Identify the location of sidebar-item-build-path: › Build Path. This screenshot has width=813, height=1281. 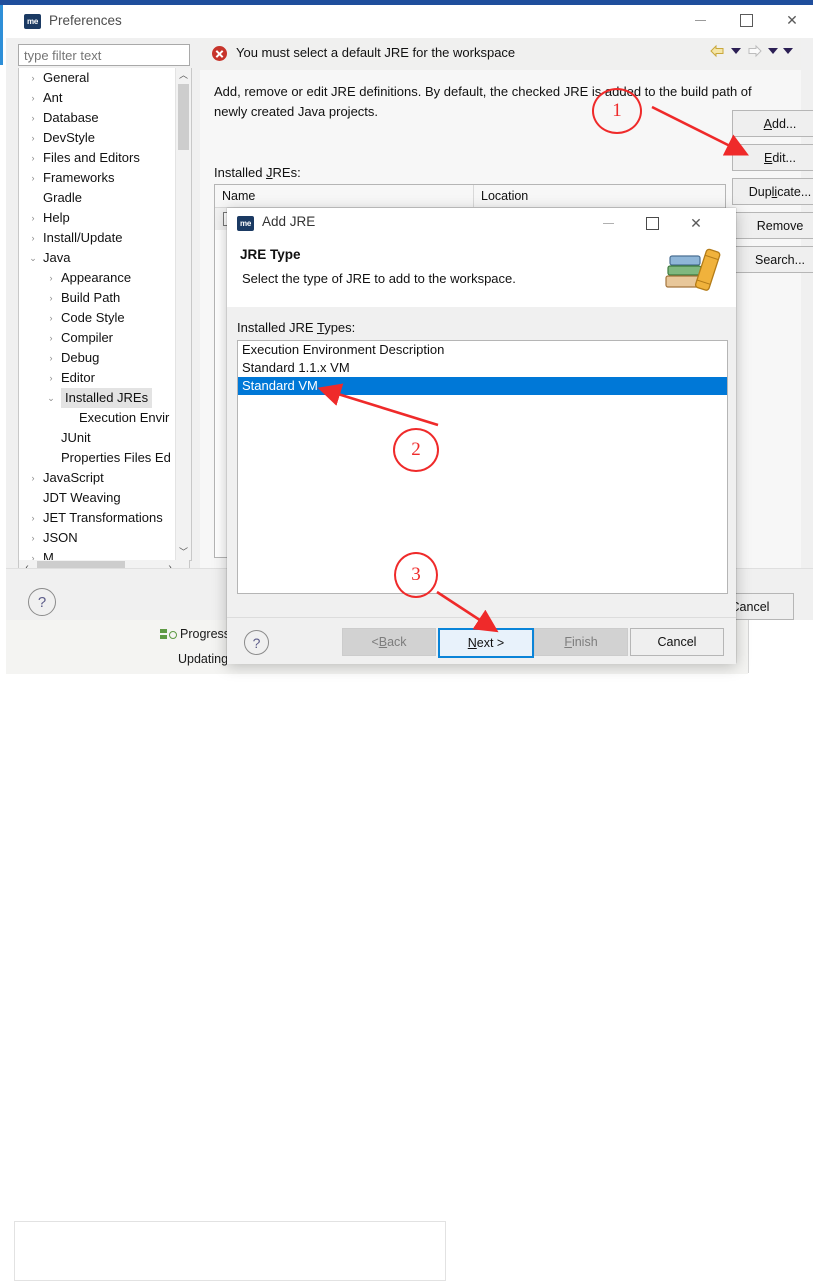
(105, 298).